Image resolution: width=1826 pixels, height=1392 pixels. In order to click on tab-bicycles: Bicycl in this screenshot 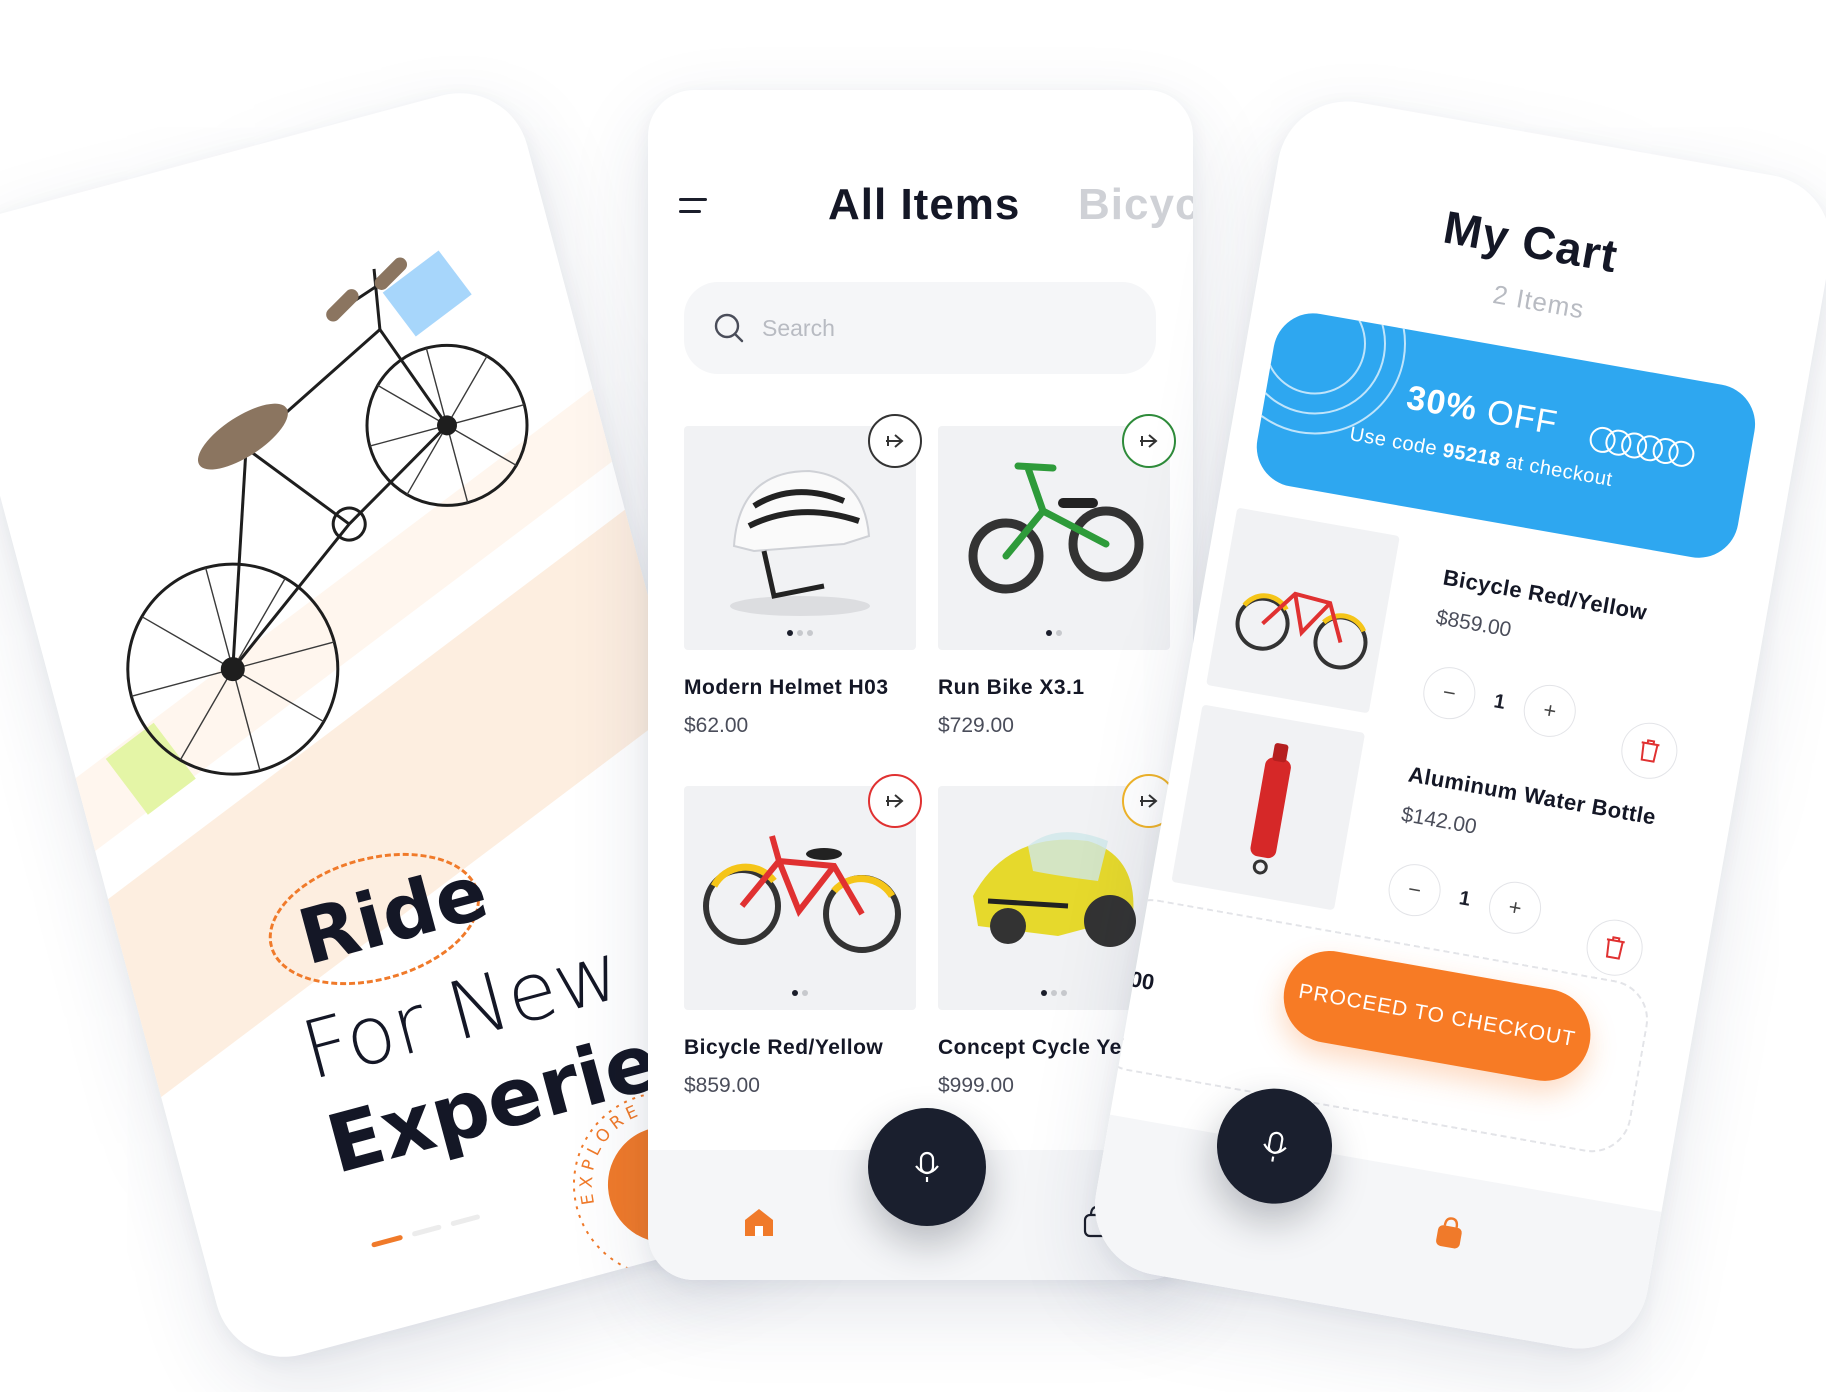, I will do `click(1135, 205)`.